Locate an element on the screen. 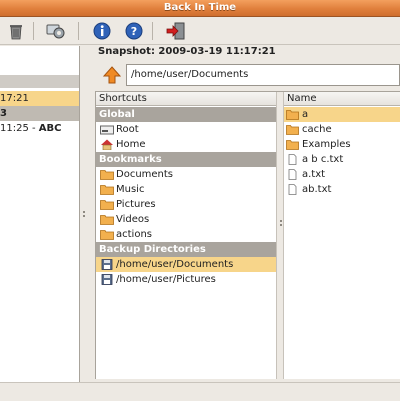 This screenshot has width=400, height=401. snapshot-time: 17:21 is located at coordinates (14, 98).